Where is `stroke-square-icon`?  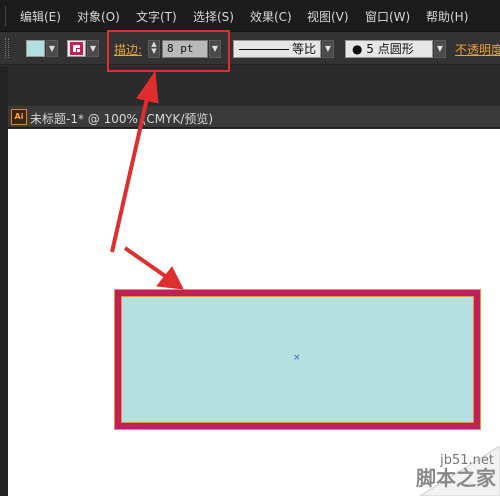
stroke-square-icon is located at coordinates (76, 48).